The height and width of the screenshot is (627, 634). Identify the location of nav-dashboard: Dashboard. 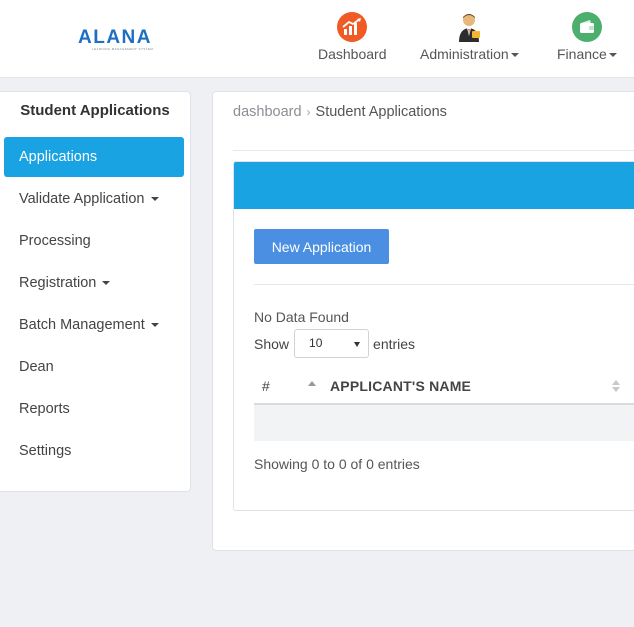
(352, 37).